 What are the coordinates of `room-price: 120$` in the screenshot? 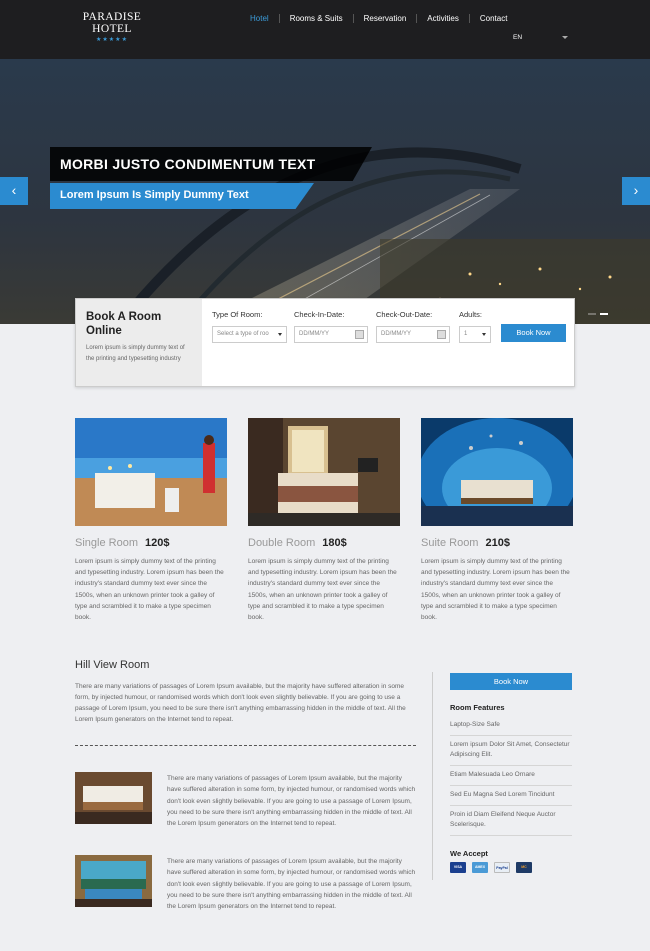 It's located at (157, 543).